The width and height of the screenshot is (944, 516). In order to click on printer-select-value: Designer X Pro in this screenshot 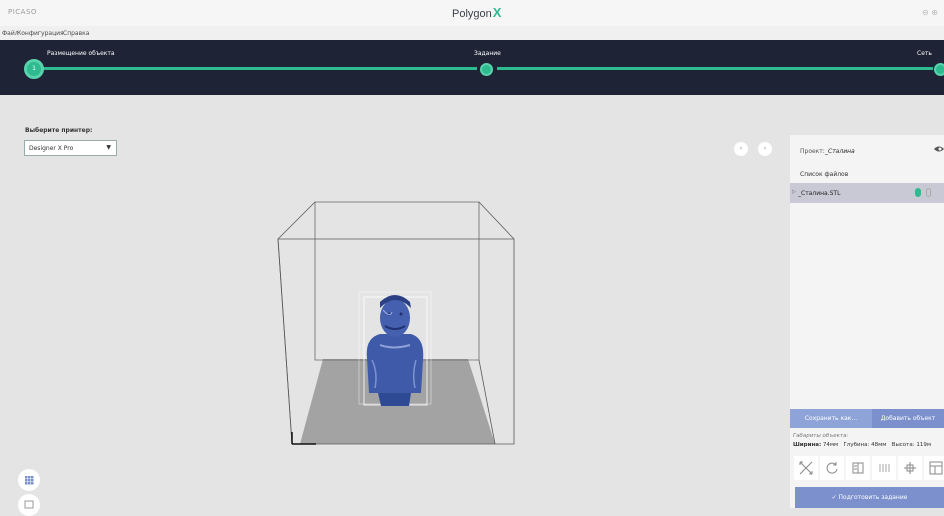, I will do `click(51, 148)`.